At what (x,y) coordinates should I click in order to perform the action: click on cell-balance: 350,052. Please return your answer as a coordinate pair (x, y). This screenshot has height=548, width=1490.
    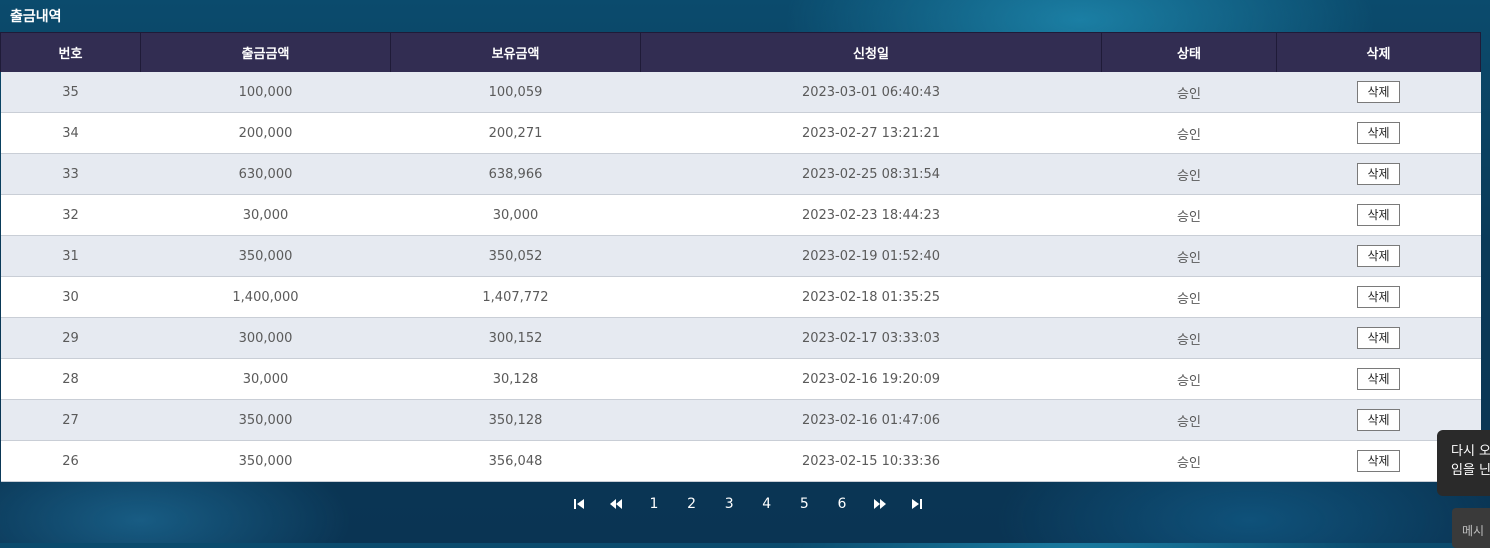
    Looking at the image, I should click on (515, 256).